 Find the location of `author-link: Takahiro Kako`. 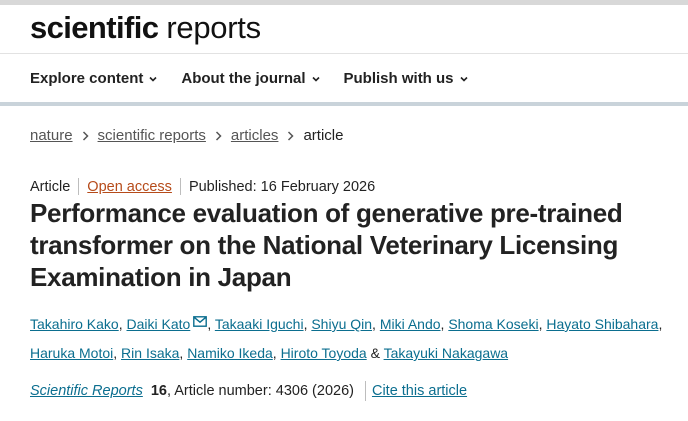

author-link: Takahiro Kako is located at coordinates (74, 324).